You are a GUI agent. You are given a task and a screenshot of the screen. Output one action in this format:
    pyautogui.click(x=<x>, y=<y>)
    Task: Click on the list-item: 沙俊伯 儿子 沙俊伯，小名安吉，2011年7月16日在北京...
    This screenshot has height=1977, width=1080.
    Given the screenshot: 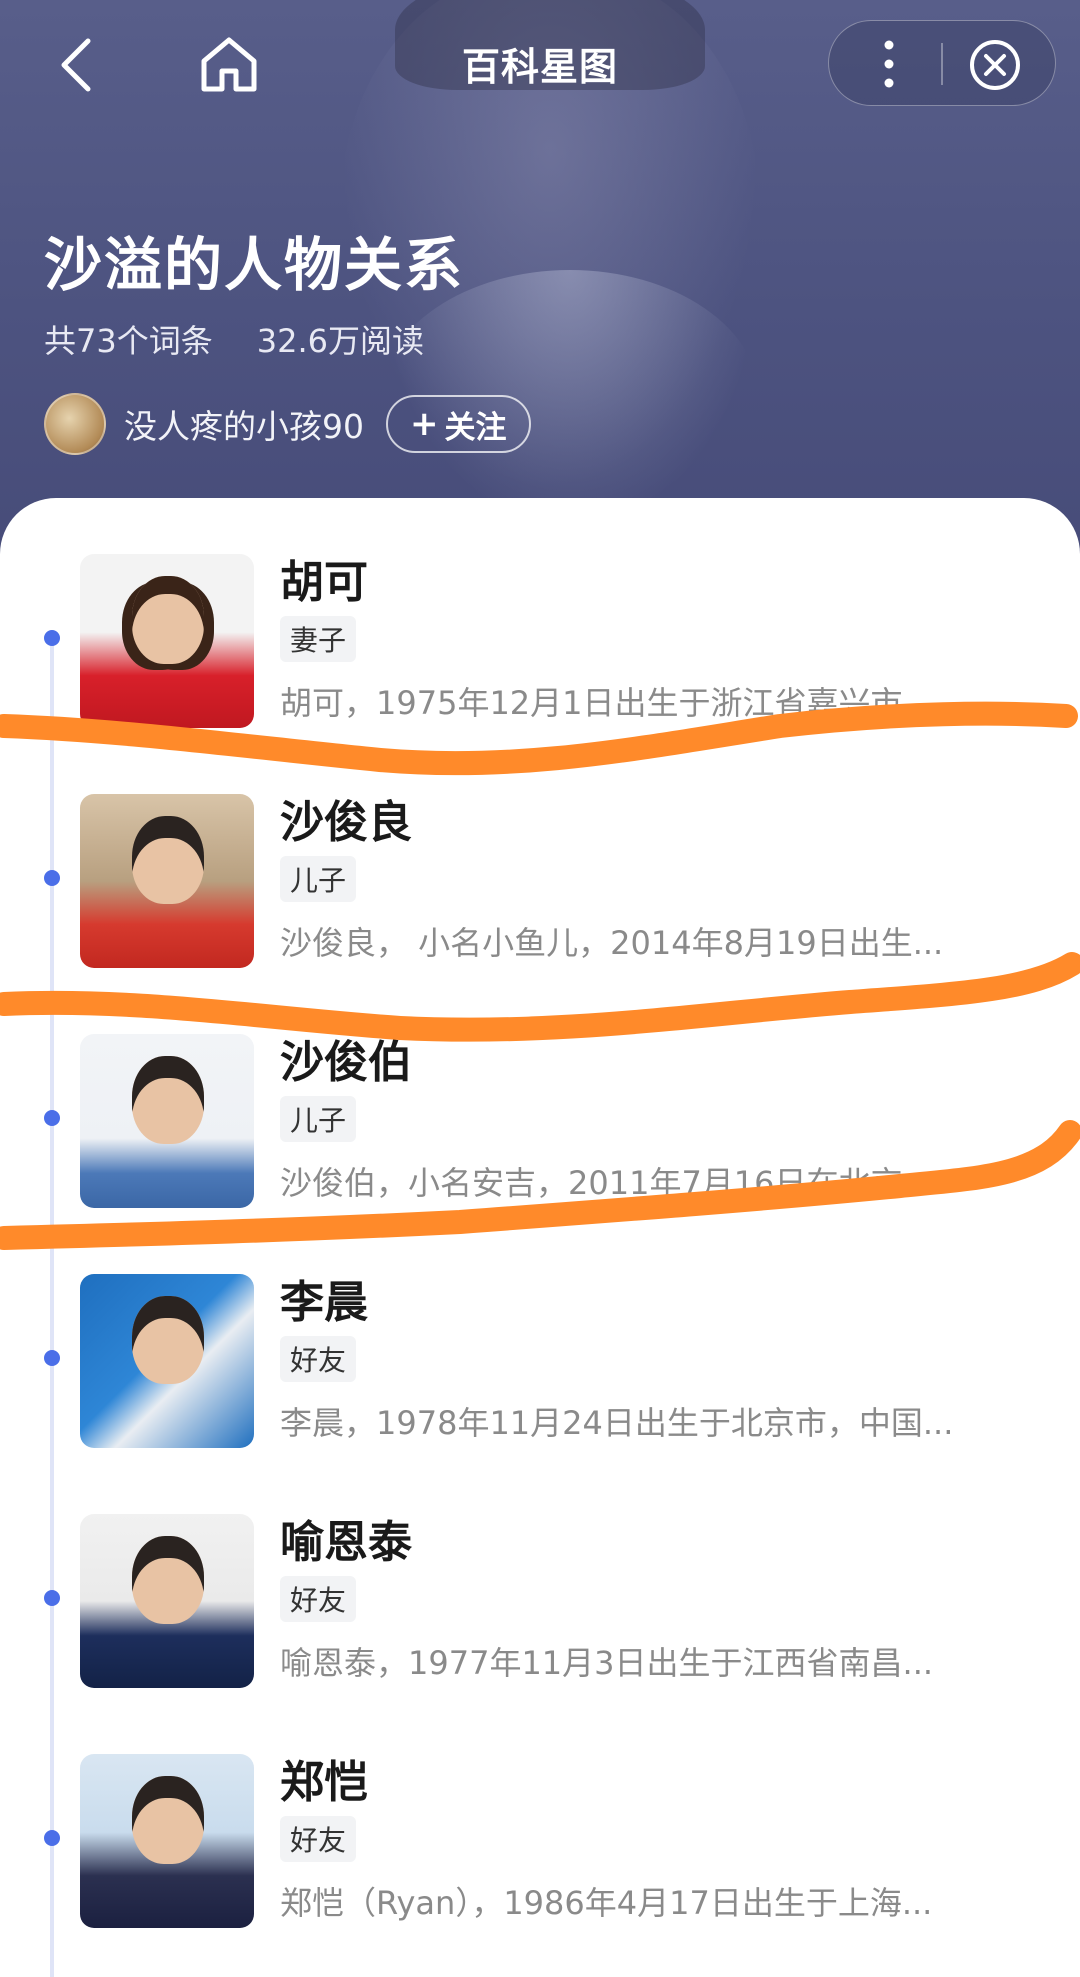 What is the action you would take?
    pyautogui.click(x=540, y=1098)
    